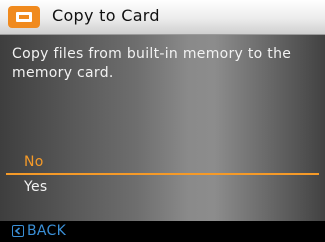 The image size is (325, 242). What do you see at coordinates (47, 231) in the screenshot?
I see `back-label: BACK` at bounding box center [47, 231].